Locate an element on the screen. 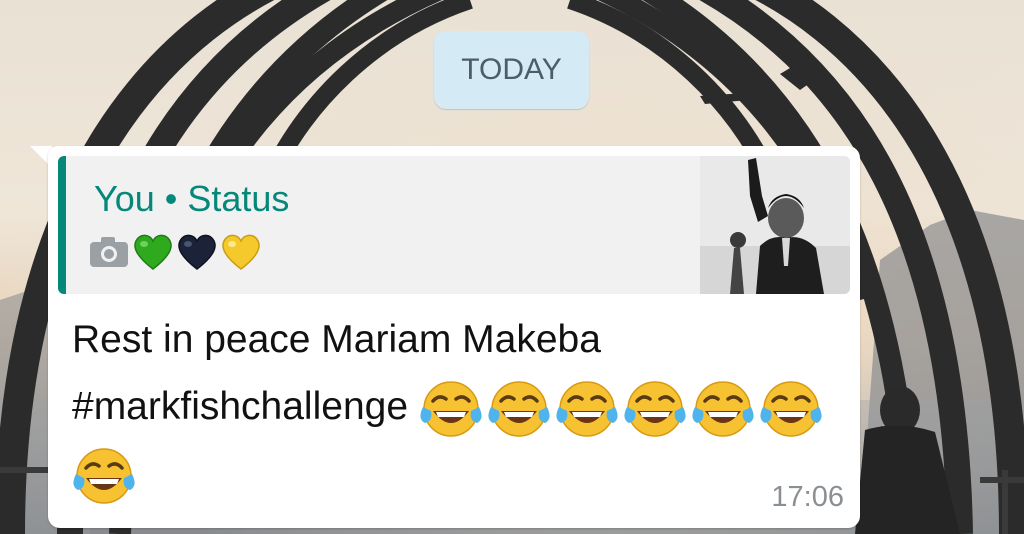 This screenshot has width=1024, height=534. status-photo-thumbnail is located at coordinates (775, 225).